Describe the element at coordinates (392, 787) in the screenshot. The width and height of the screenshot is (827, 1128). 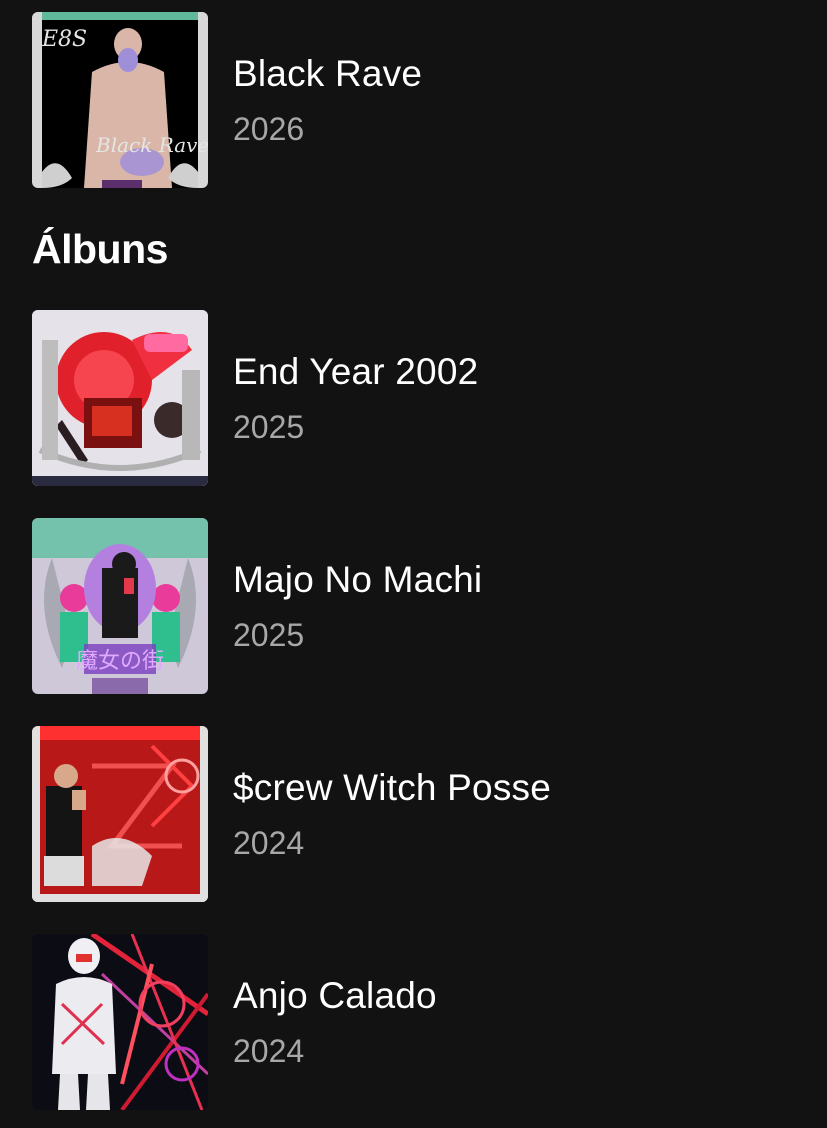
I see `album-title: $crew Witch Posse` at that location.